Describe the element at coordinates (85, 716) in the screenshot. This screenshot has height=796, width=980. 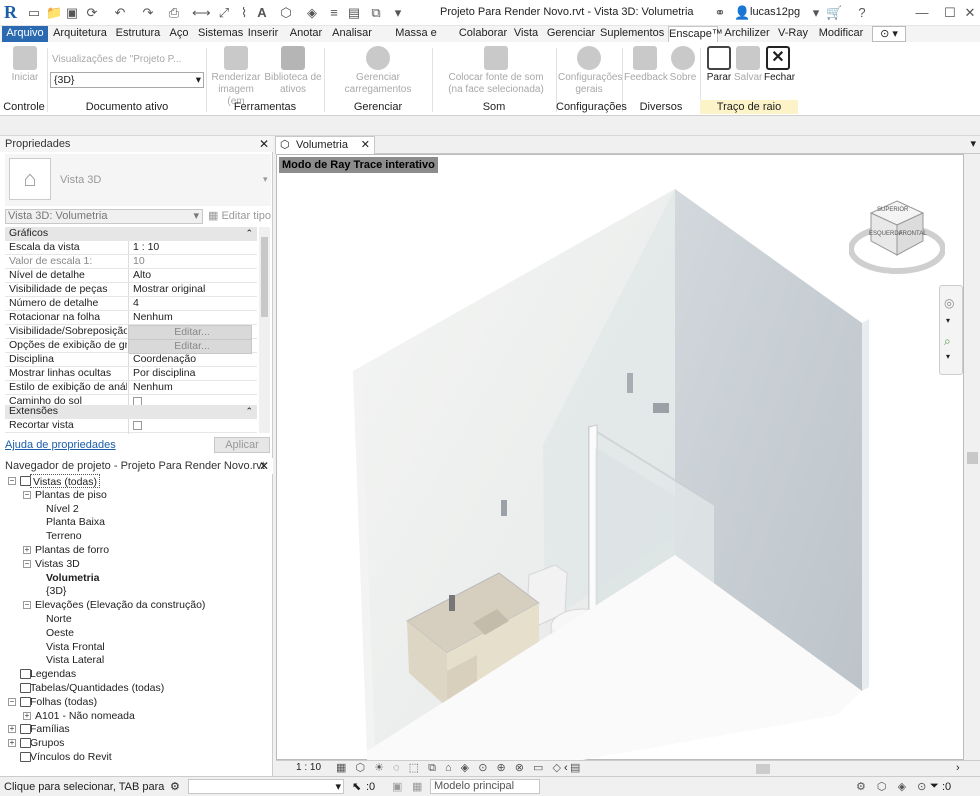
I see `tree-node: A101 - Não nomeada` at that location.